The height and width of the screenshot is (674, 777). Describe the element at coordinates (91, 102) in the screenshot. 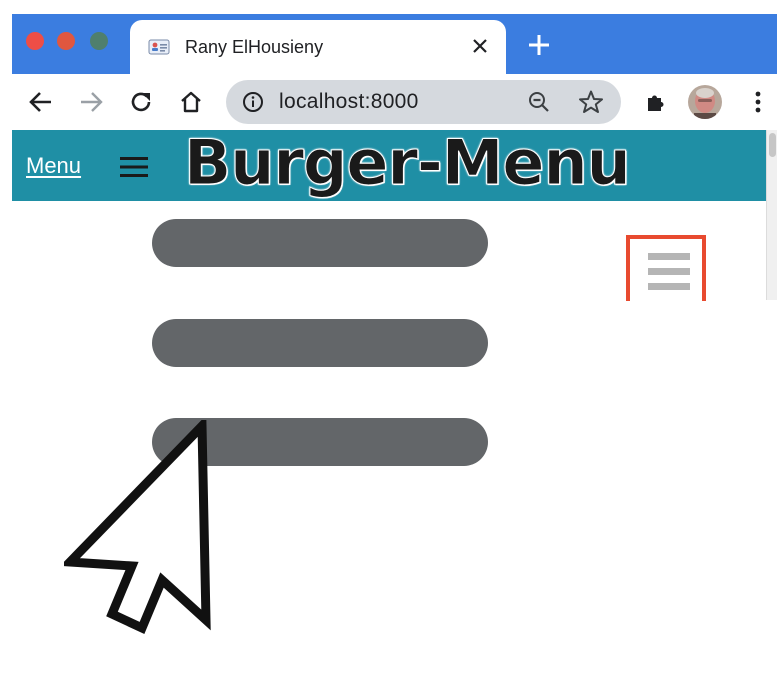

I see `forward-icon` at that location.